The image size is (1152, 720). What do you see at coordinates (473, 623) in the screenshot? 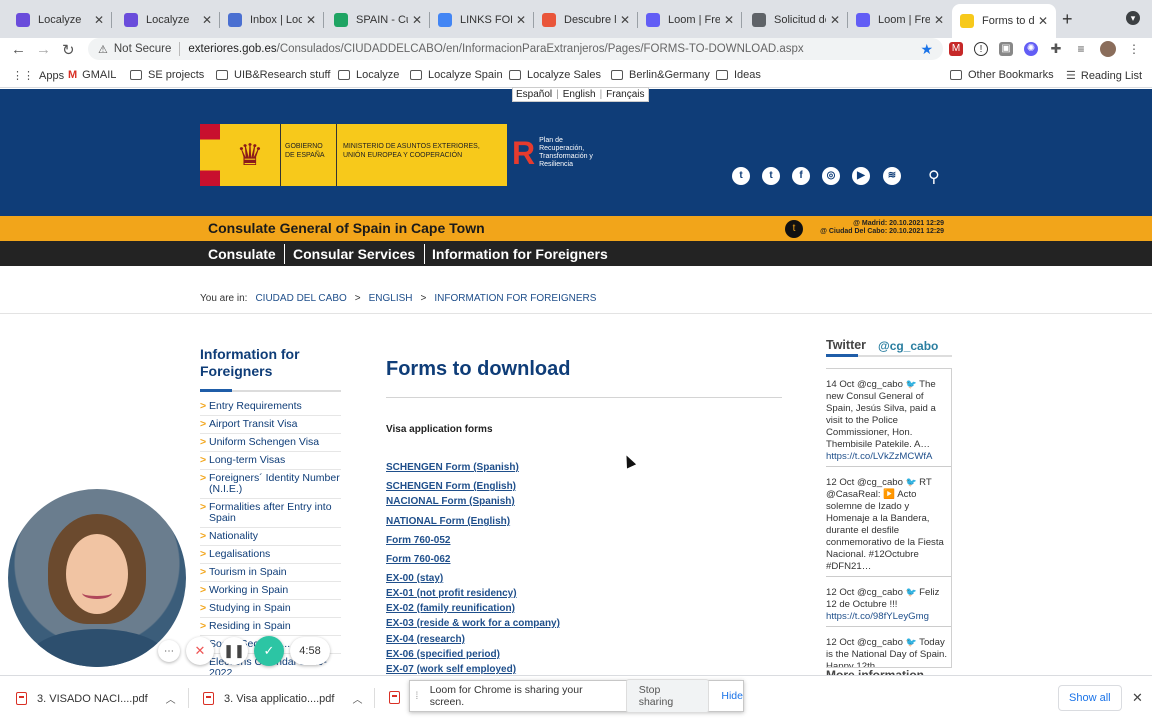
I see `form-download-link: EX-03 (reside & work for a company)` at bounding box center [473, 623].